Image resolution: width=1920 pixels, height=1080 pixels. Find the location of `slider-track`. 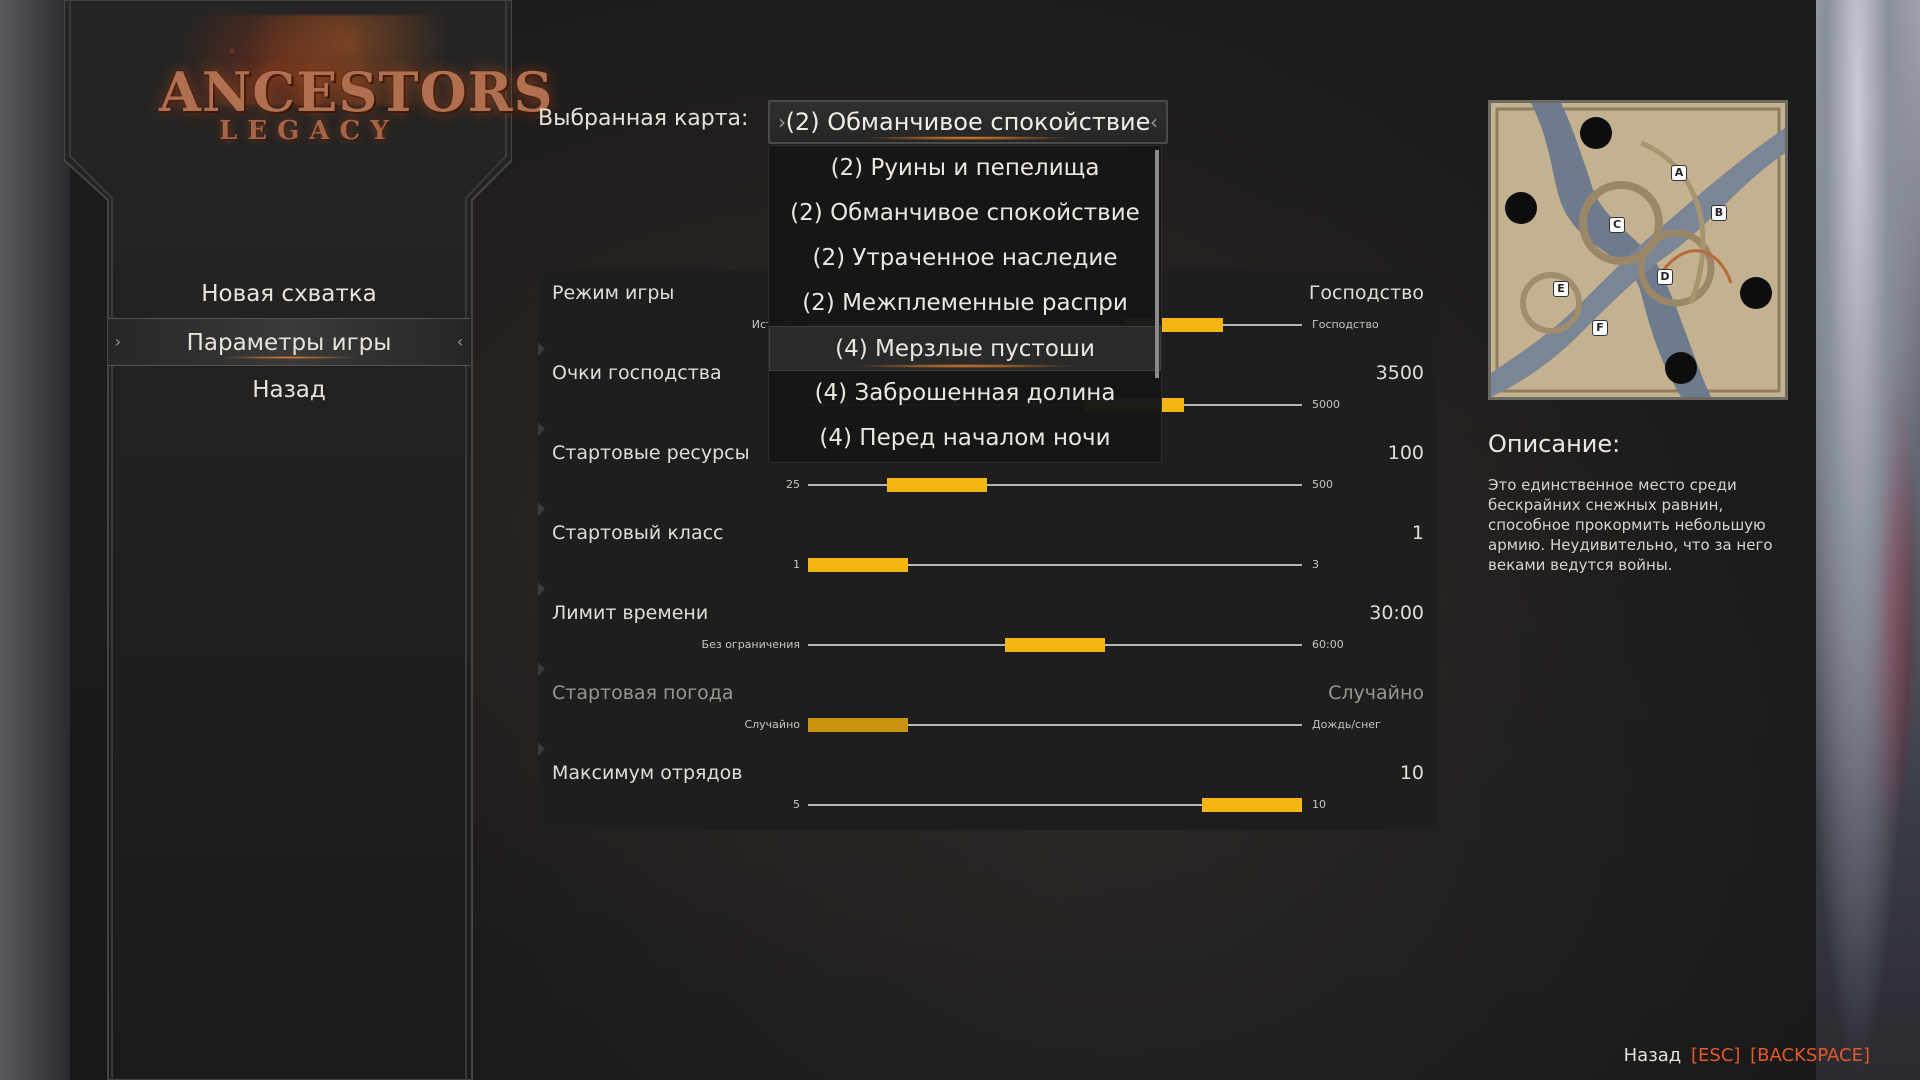

slider-track is located at coordinates (1055, 485).